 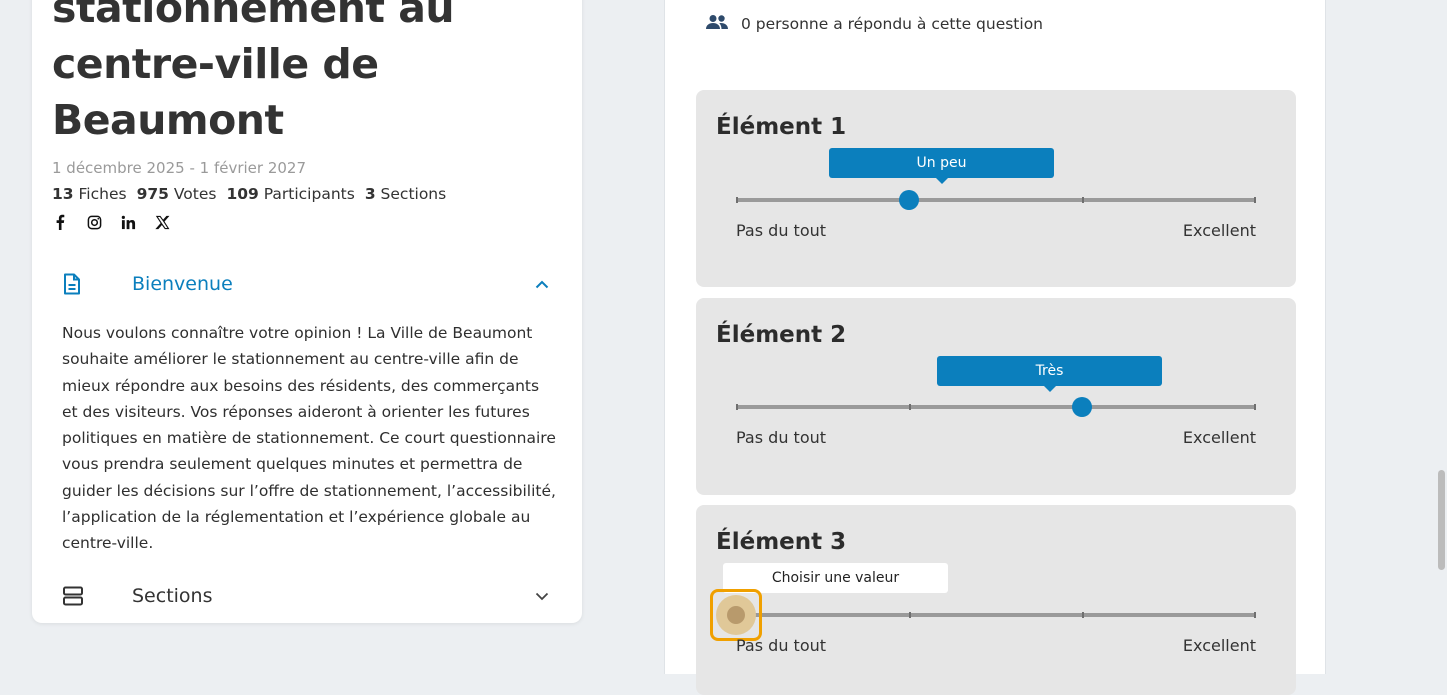 What do you see at coordinates (290, 194) in the screenshot?
I see `stat-participants: 109 Participants` at bounding box center [290, 194].